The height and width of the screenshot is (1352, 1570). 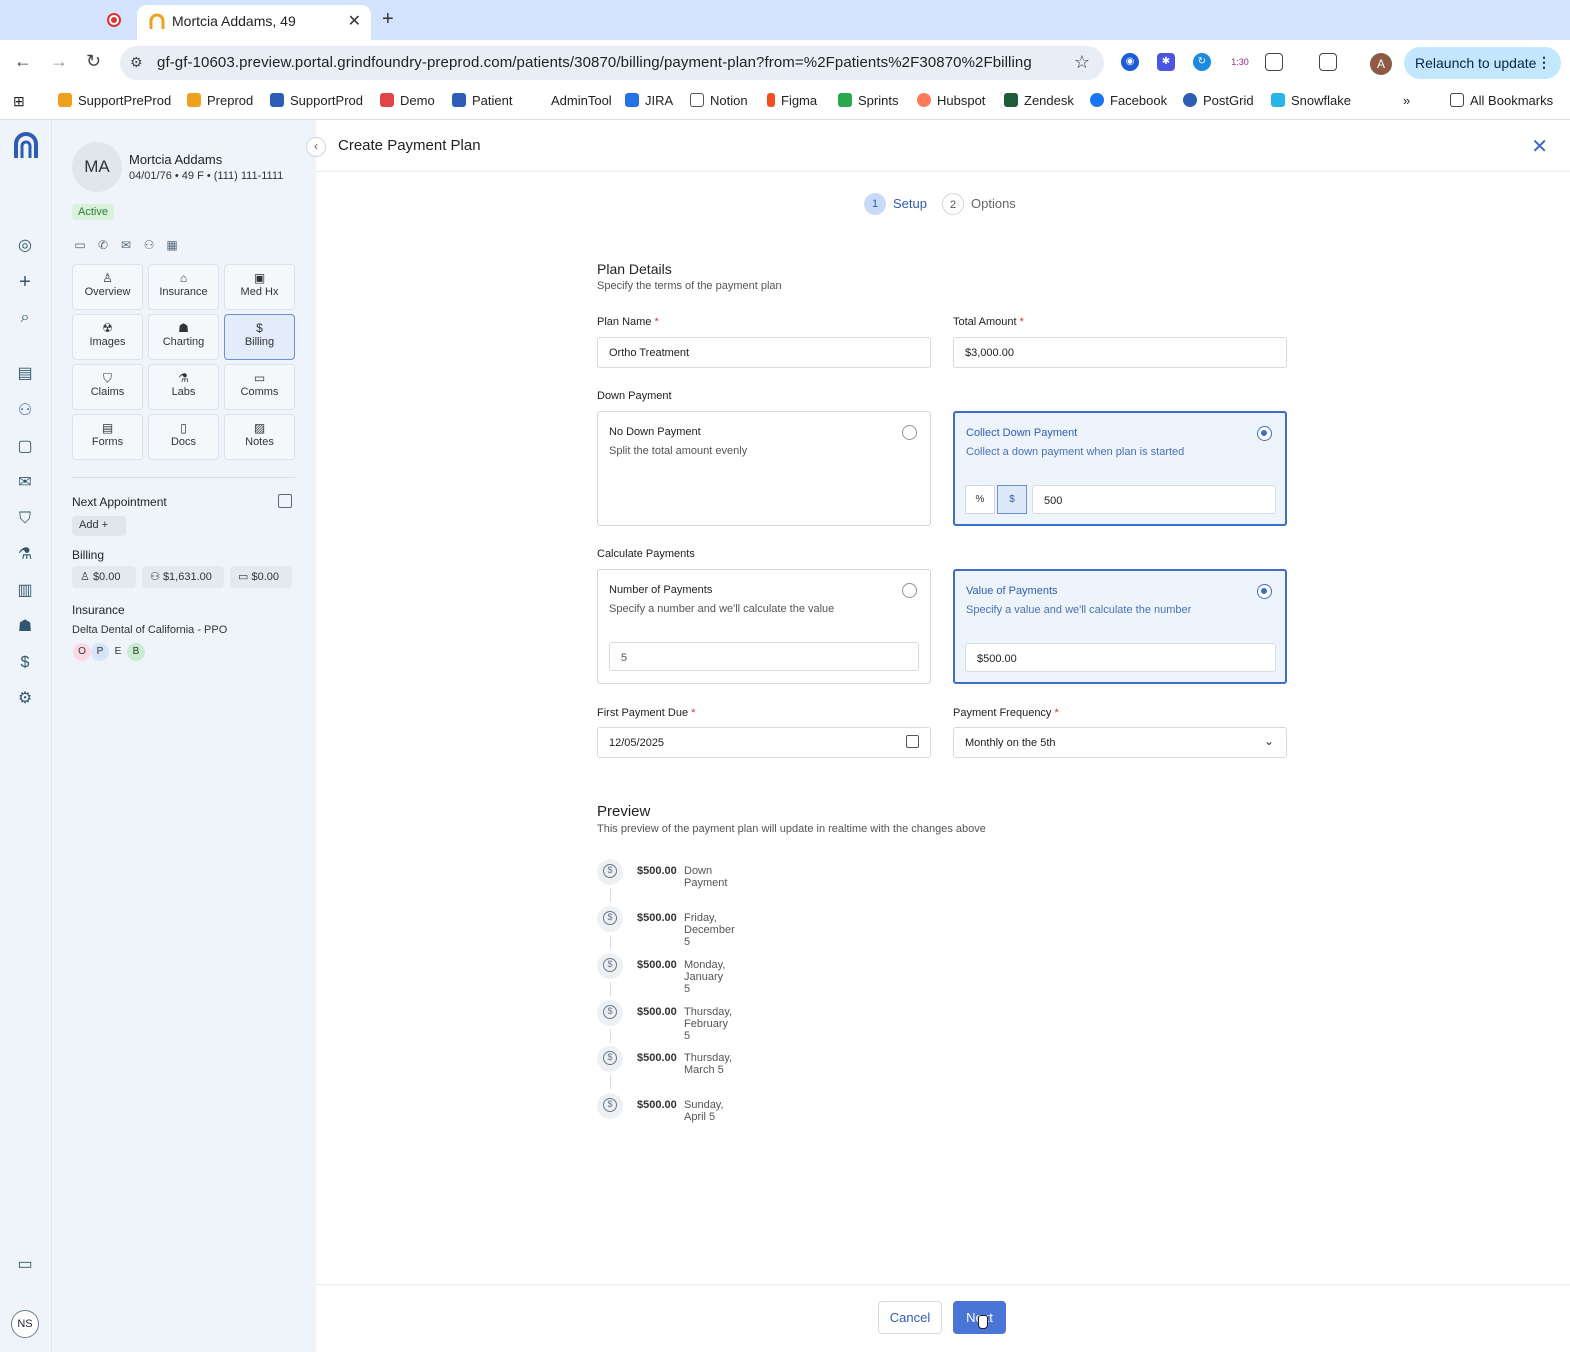 What do you see at coordinates (1039, 100) in the screenshot?
I see `bookmark-item: Zendesk` at bounding box center [1039, 100].